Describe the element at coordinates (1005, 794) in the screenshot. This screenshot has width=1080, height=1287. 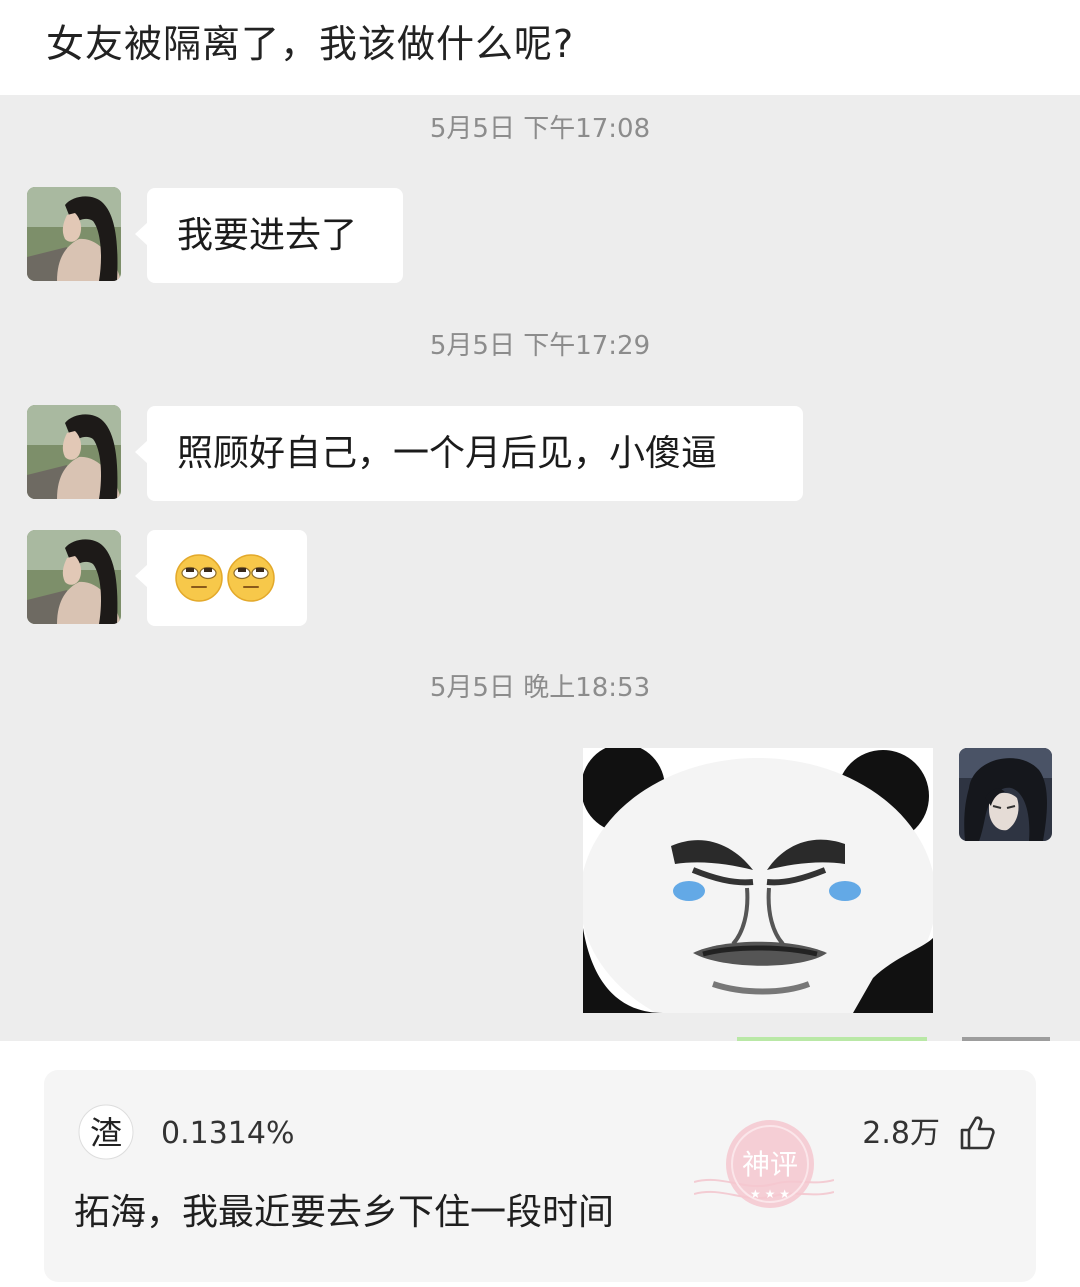
I see `user-avatar` at that location.